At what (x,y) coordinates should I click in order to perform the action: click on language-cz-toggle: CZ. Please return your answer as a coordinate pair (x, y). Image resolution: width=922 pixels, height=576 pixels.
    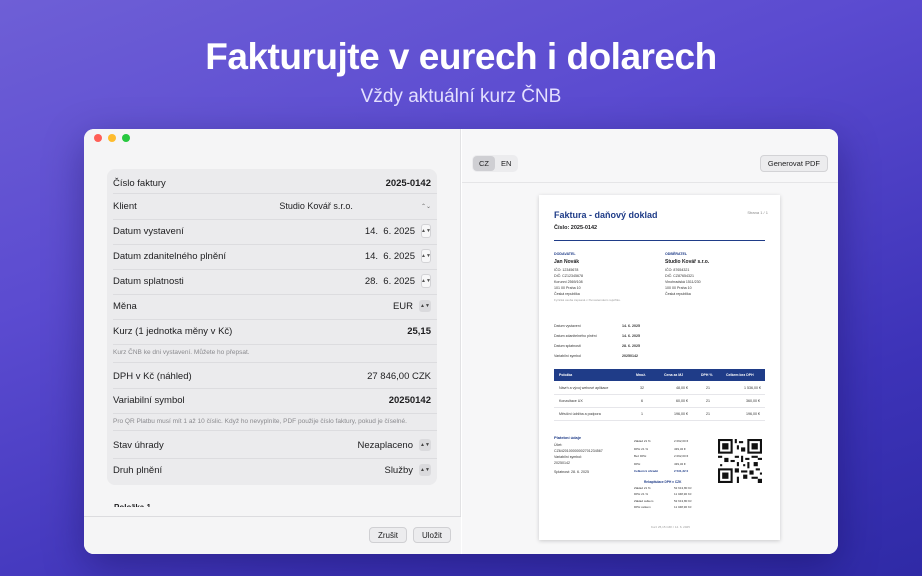
    Looking at the image, I should click on (484, 163).